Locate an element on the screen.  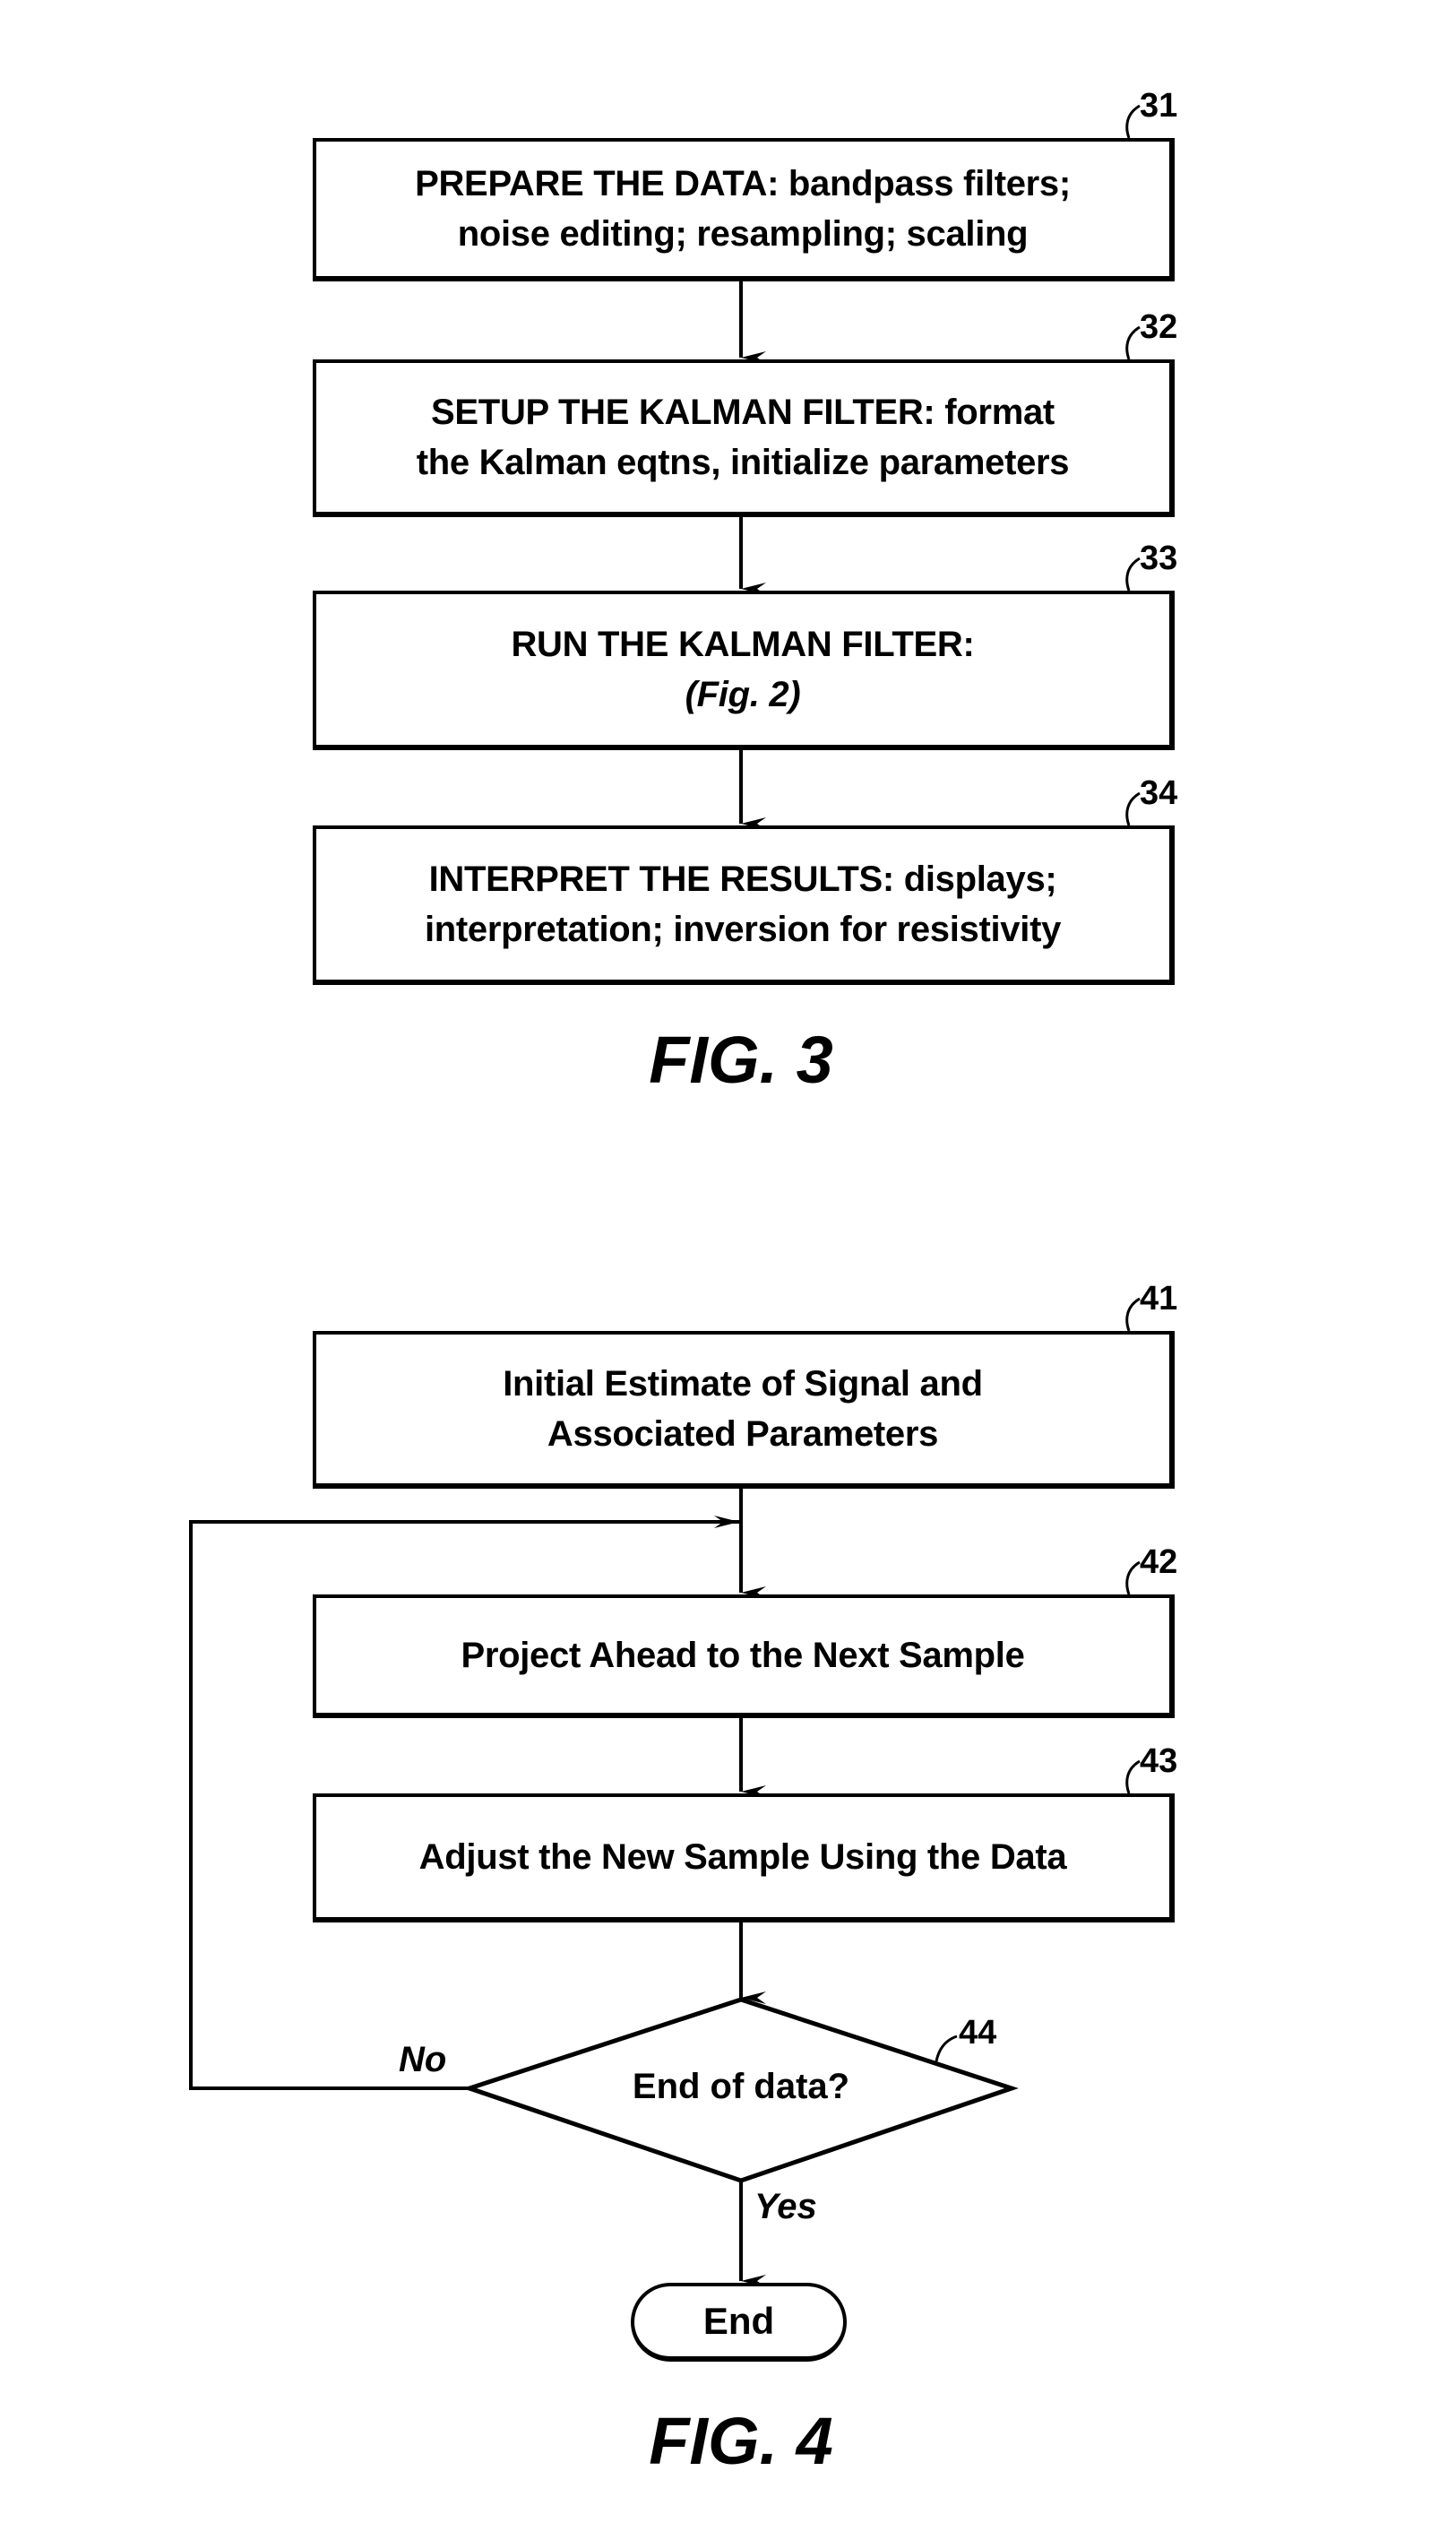
step-42-project-ahead: Project Ahead to the Next Sample is located at coordinates (744, 1656).